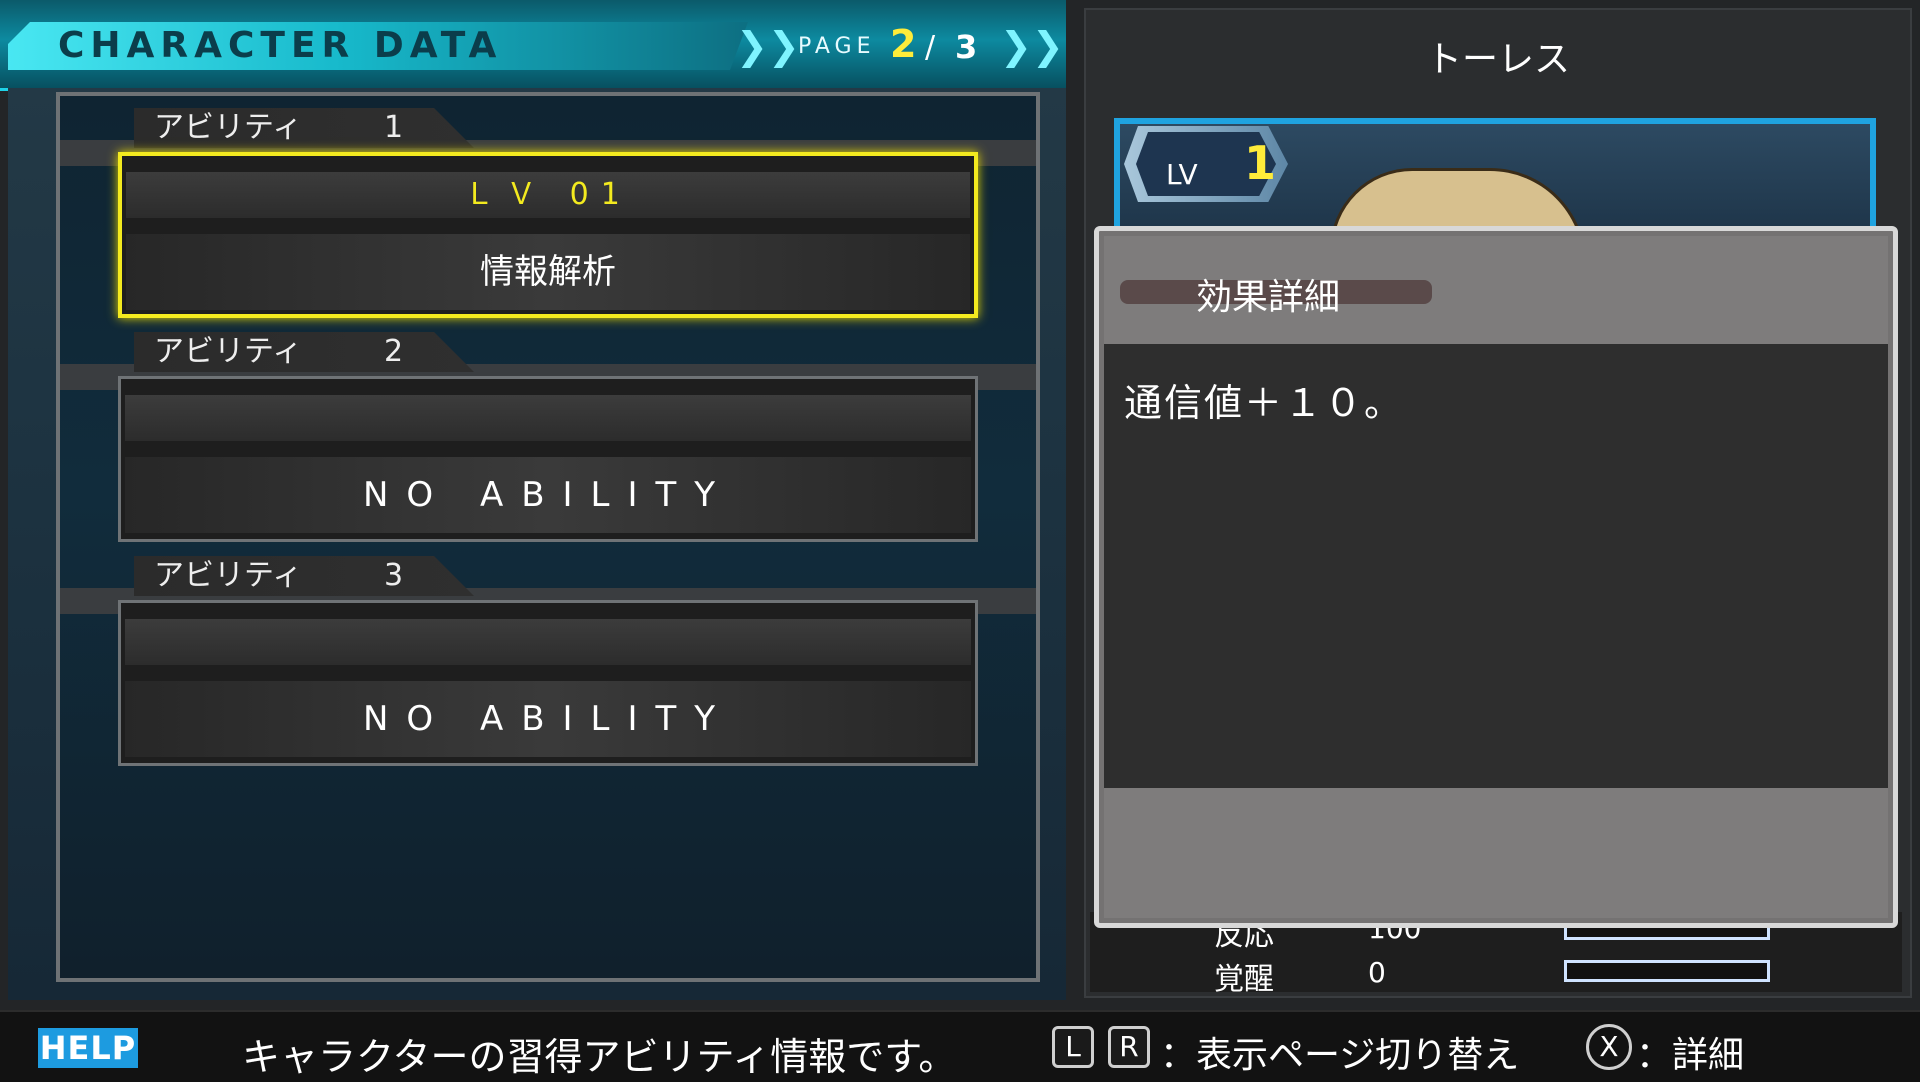  I want to click on r-button-icon: R, so click(1129, 1047).